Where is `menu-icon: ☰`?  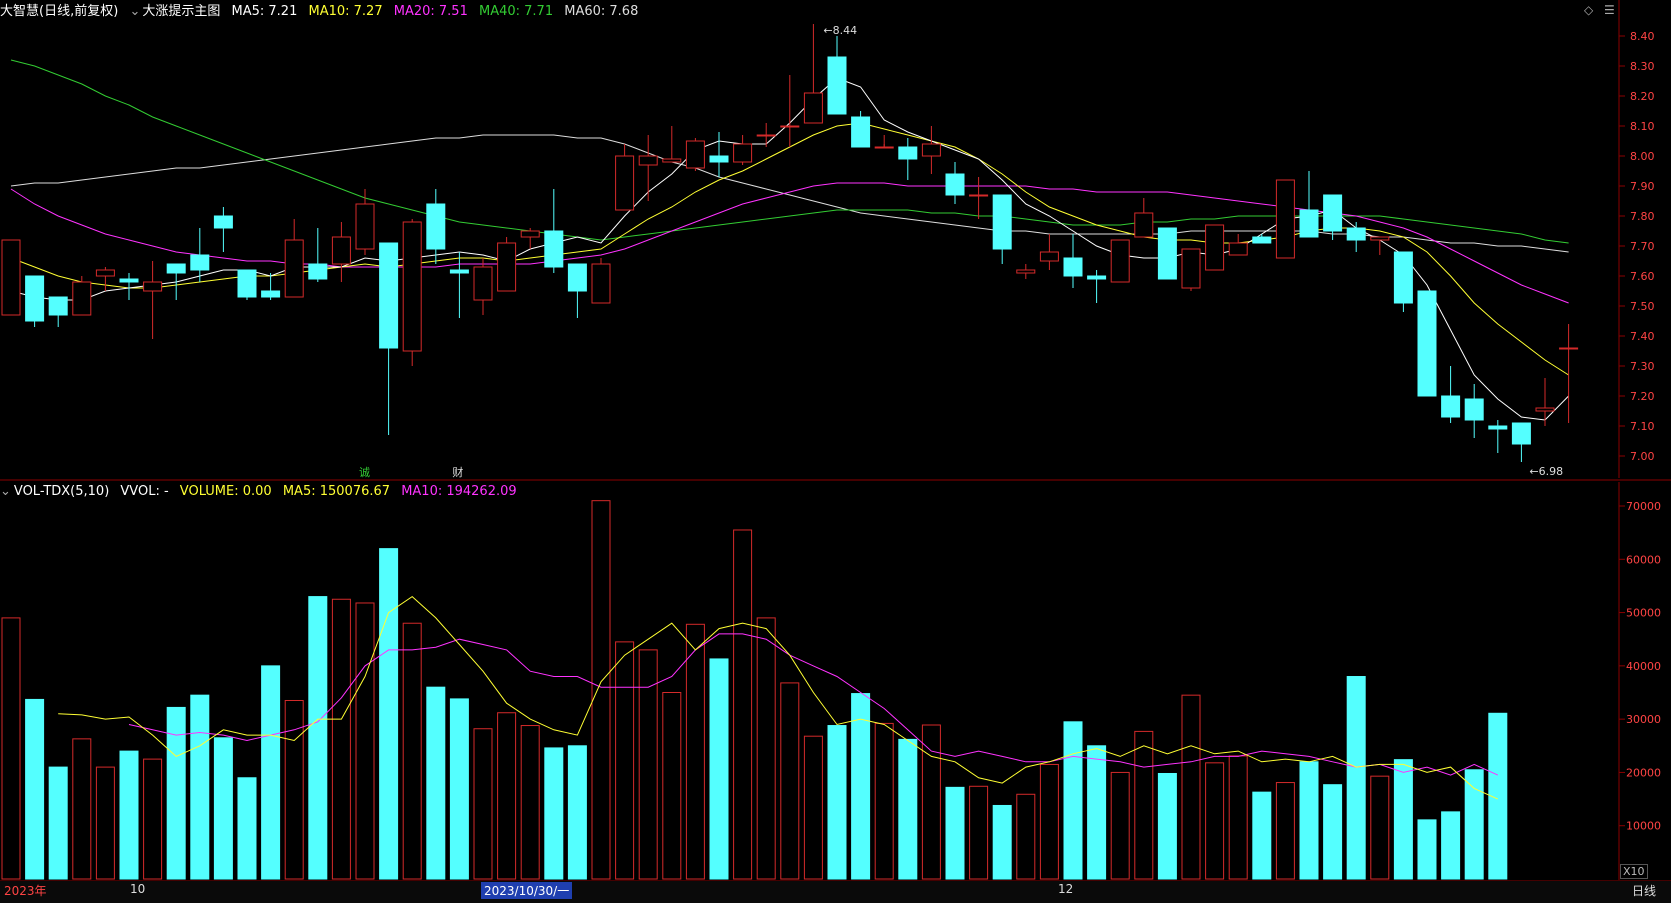
menu-icon: ☰ is located at coordinates (1609, 10).